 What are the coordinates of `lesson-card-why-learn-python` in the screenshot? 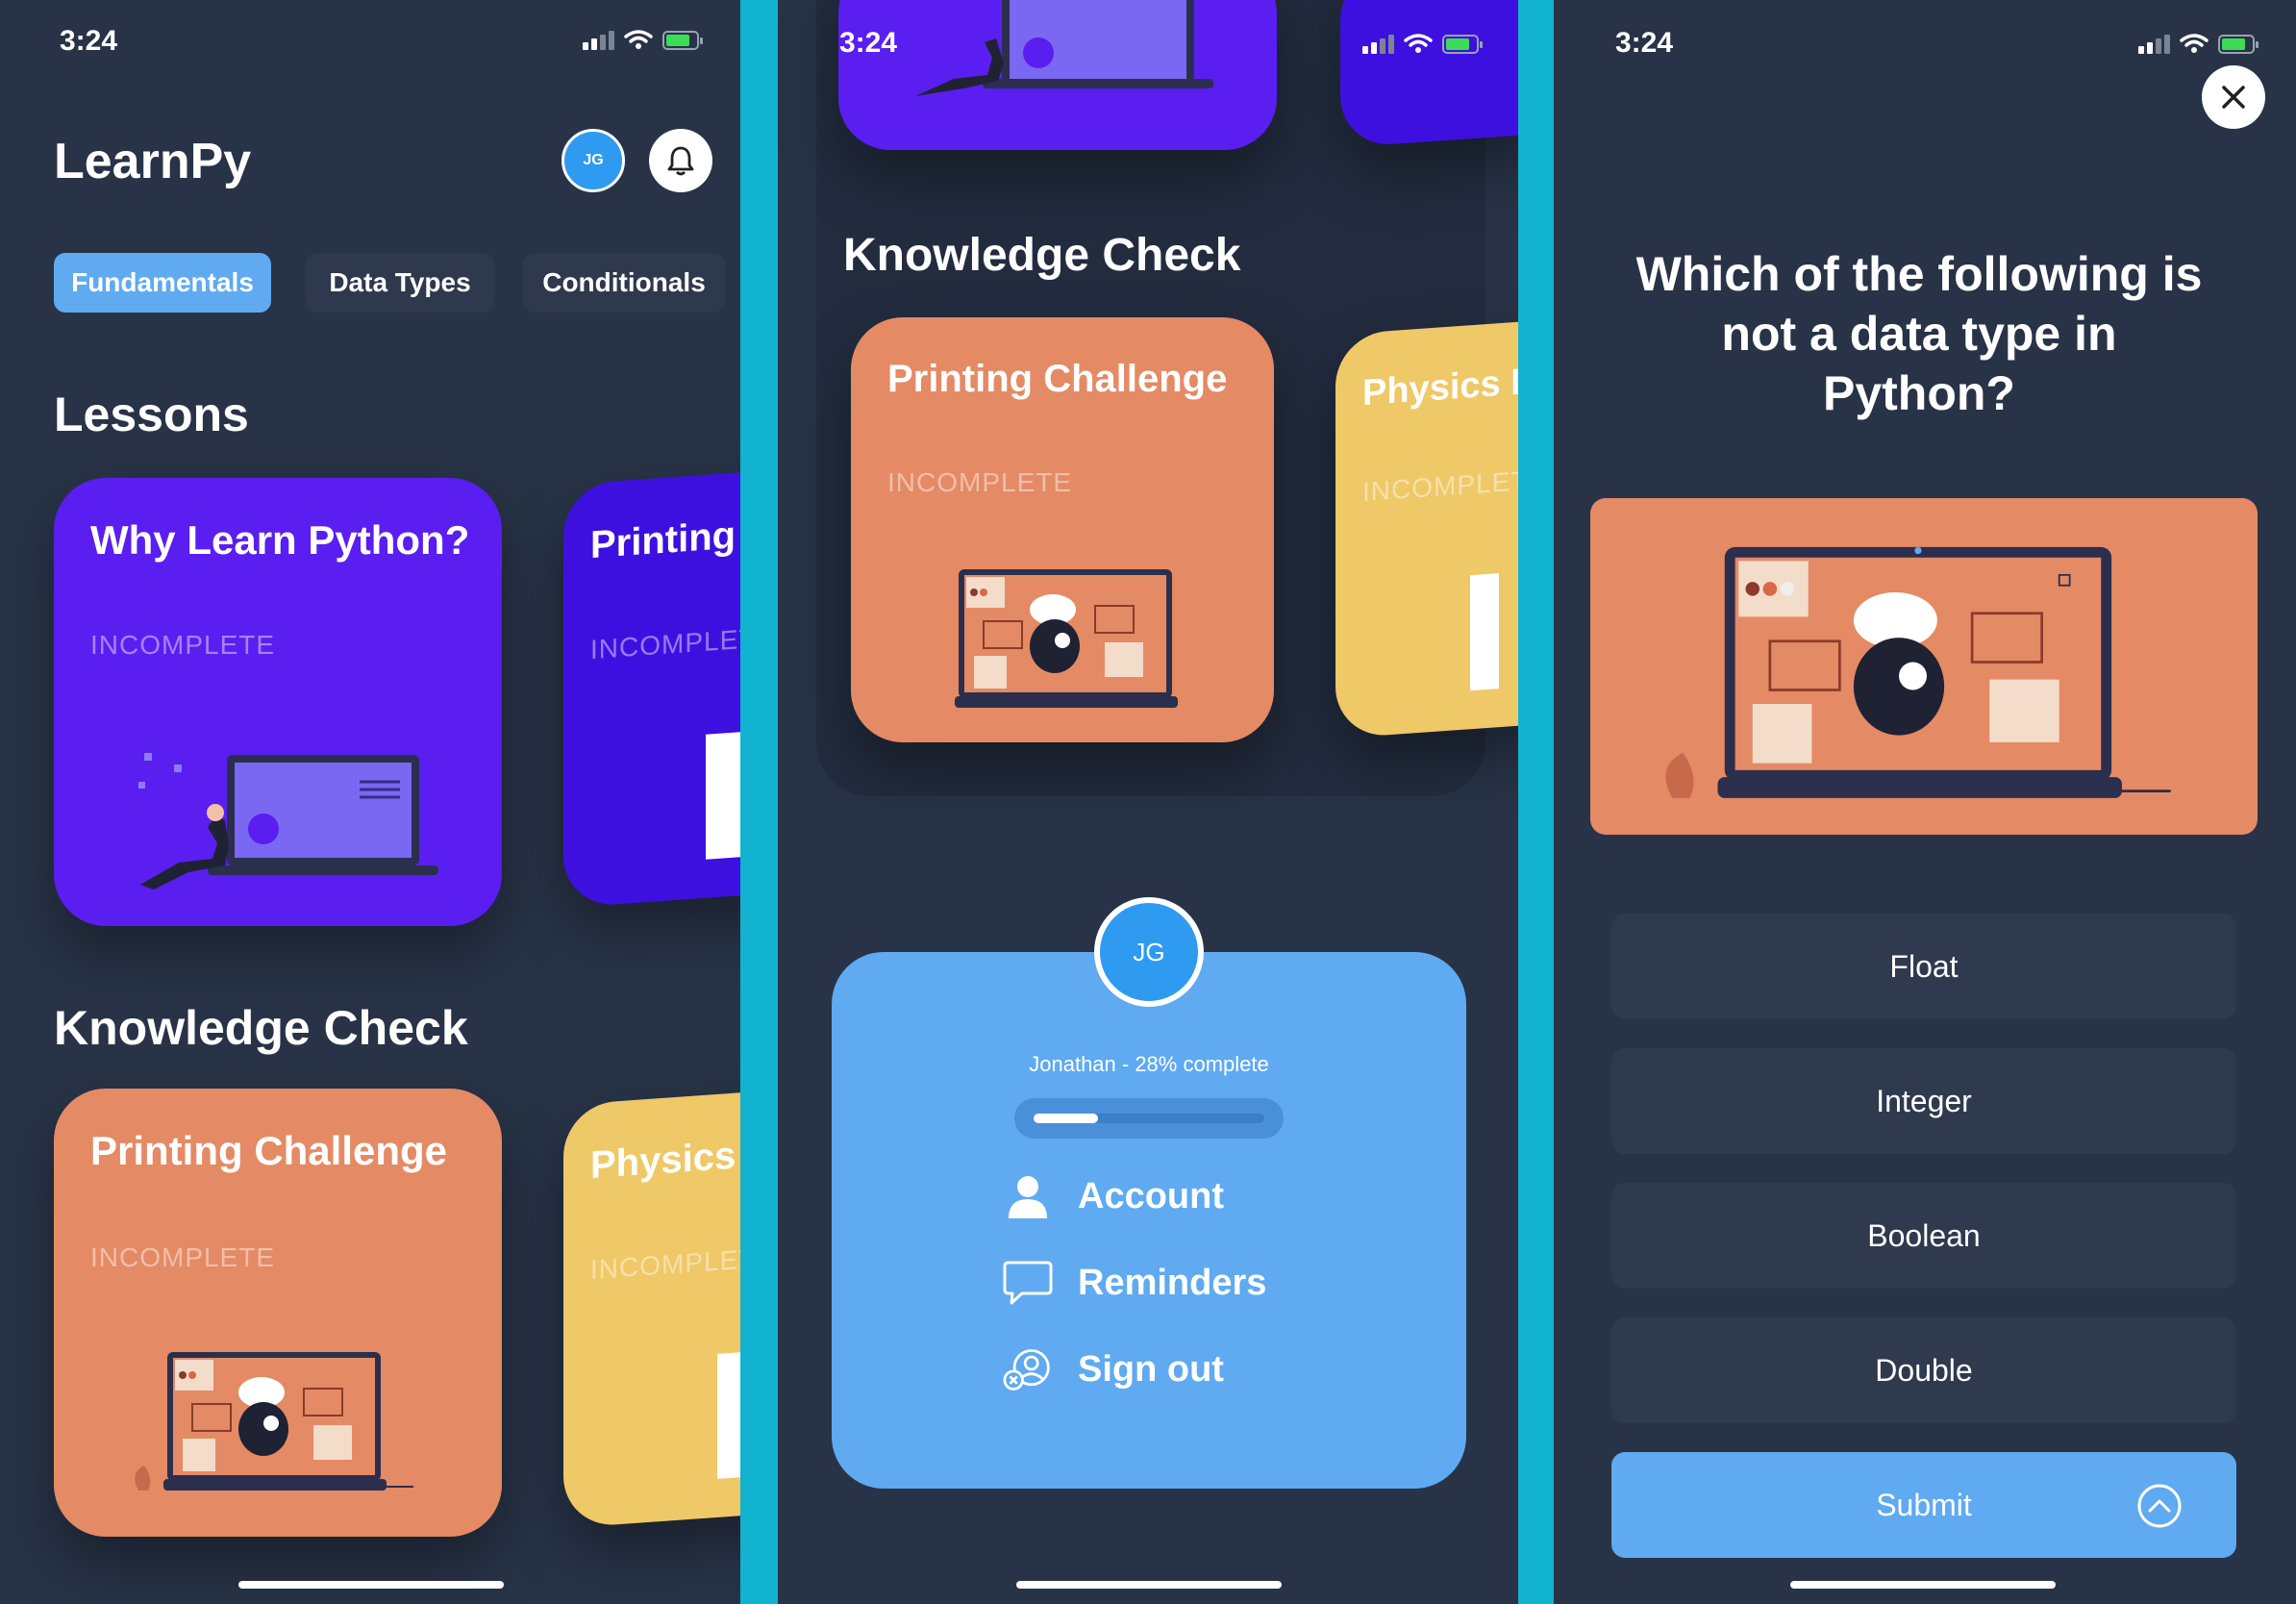 It's located at (1057, 75).